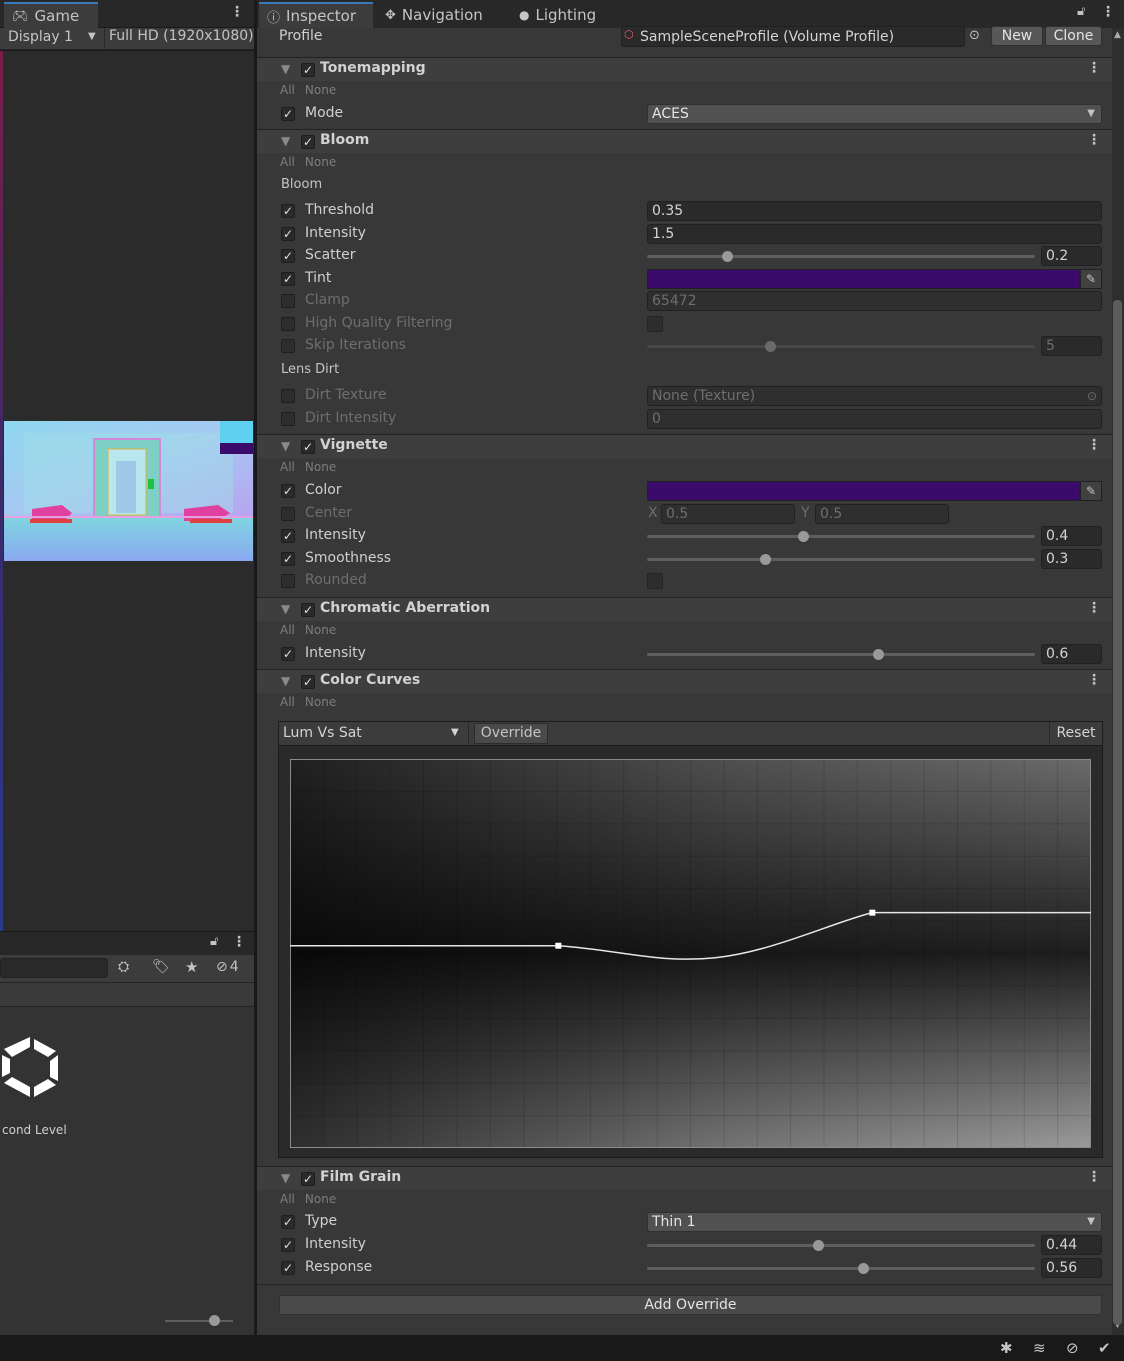  What do you see at coordinates (728, 514) in the screenshot?
I see `center-x-field: 0.5` at bounding box center [728, 514].